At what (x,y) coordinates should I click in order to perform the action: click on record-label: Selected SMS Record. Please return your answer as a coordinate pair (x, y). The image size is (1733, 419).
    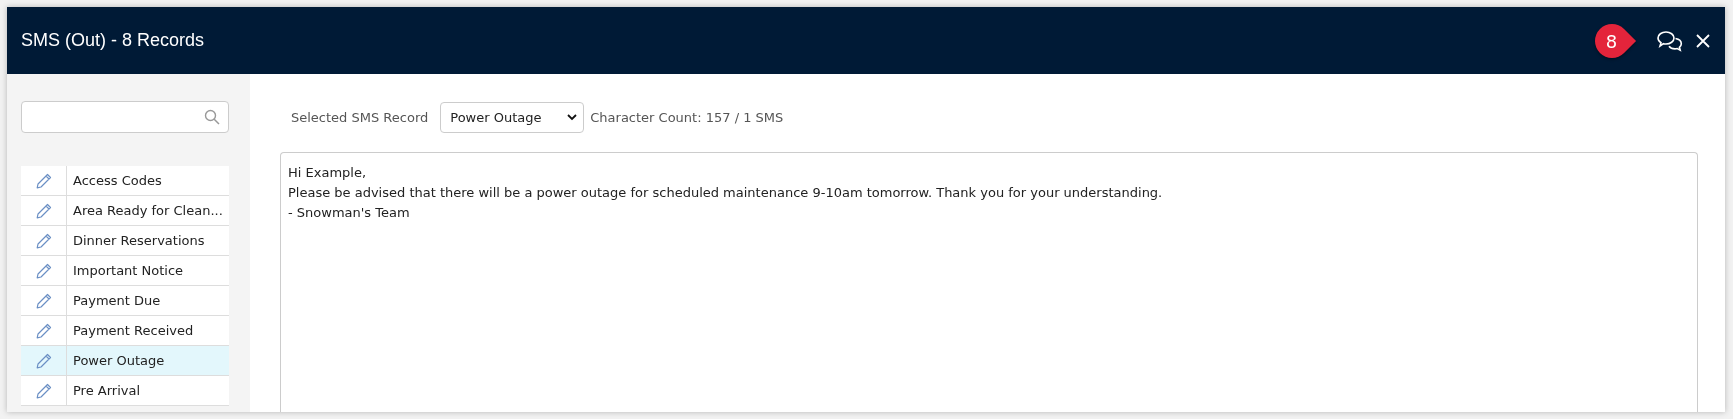
    Looking at the image, I should click on (360, 117).